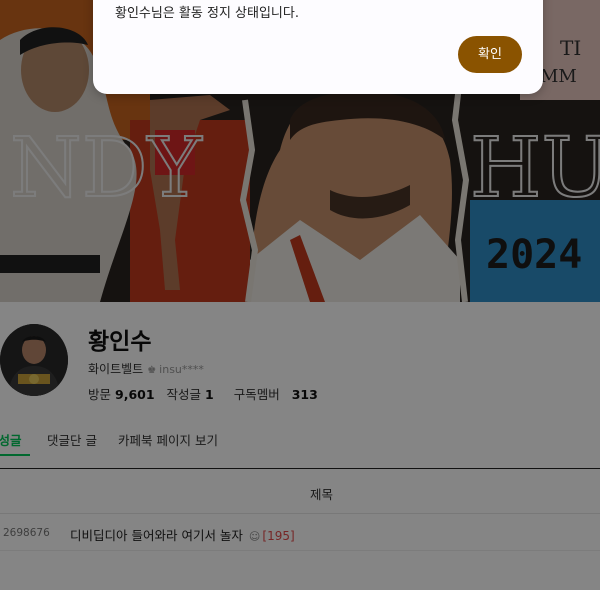  Describe the element at coordinates (490, 54) in the screenshot. I see `confirm-button: 확인` at that location.